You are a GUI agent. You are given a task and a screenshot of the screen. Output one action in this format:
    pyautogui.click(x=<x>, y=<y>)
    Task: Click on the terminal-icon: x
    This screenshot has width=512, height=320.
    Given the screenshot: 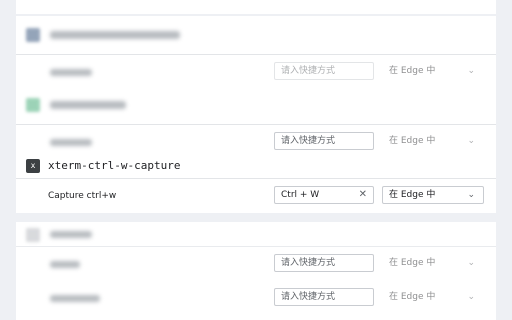 What is the action you would take?
    pyautogui.click(x=33, y=166)
    